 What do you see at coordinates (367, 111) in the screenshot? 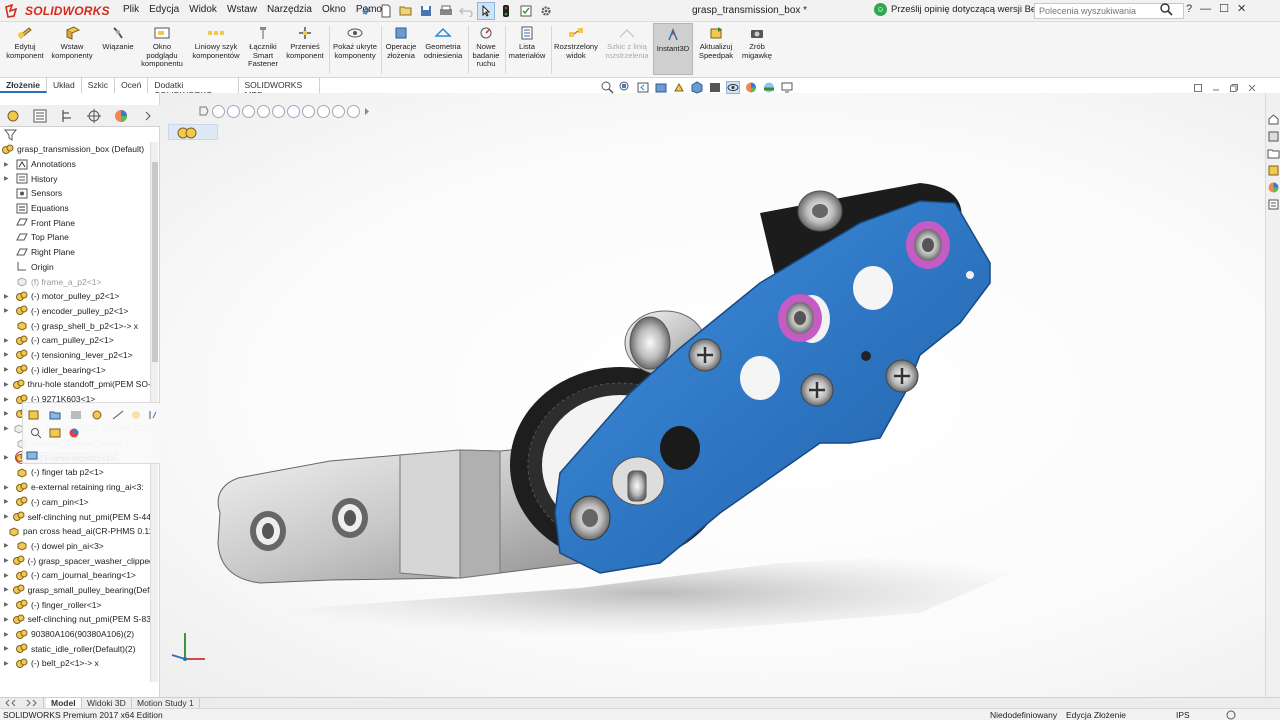
I see `breadcrumb-more-chevron-icon` at bounding box center [367, 111].